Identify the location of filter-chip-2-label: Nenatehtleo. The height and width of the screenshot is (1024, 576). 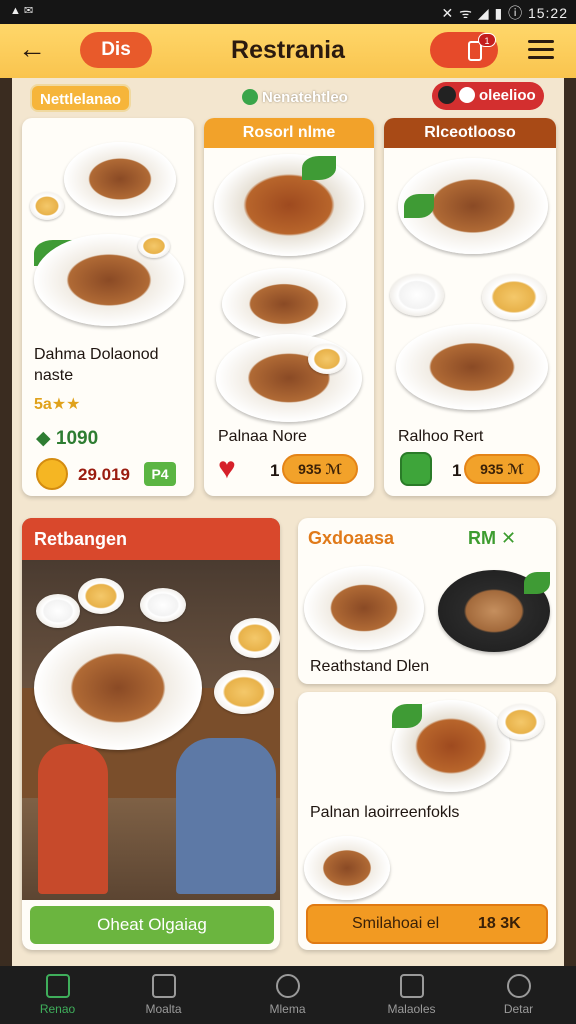
(305, 97).